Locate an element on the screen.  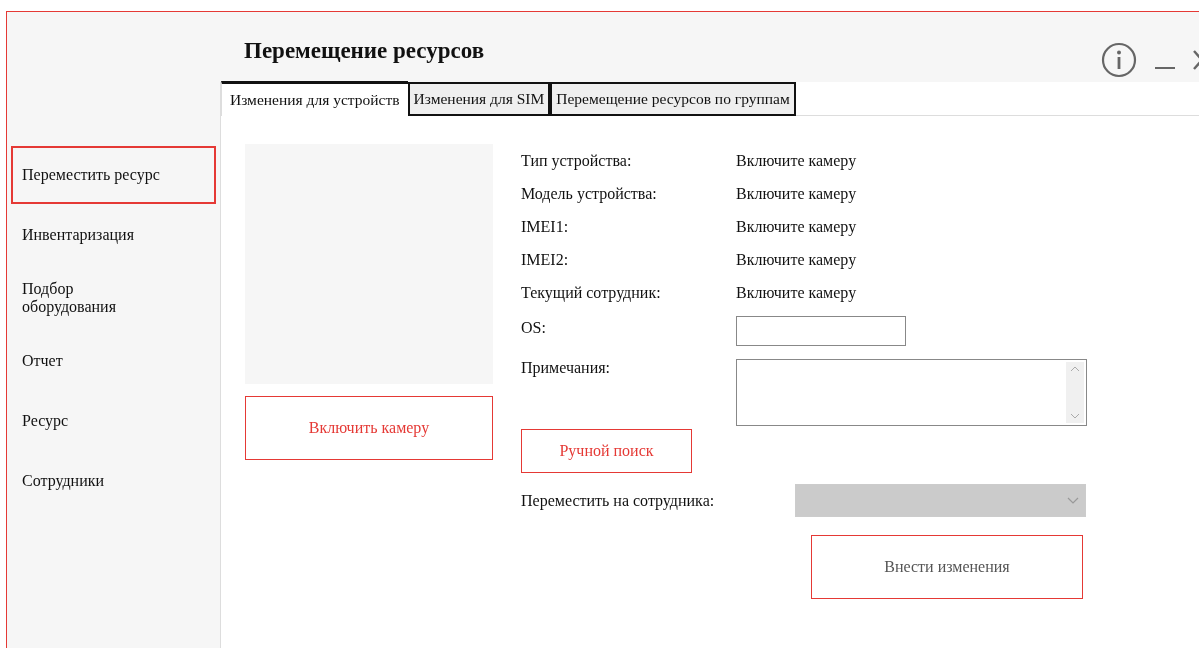
info-icon is located at coordinates (1119, 60).